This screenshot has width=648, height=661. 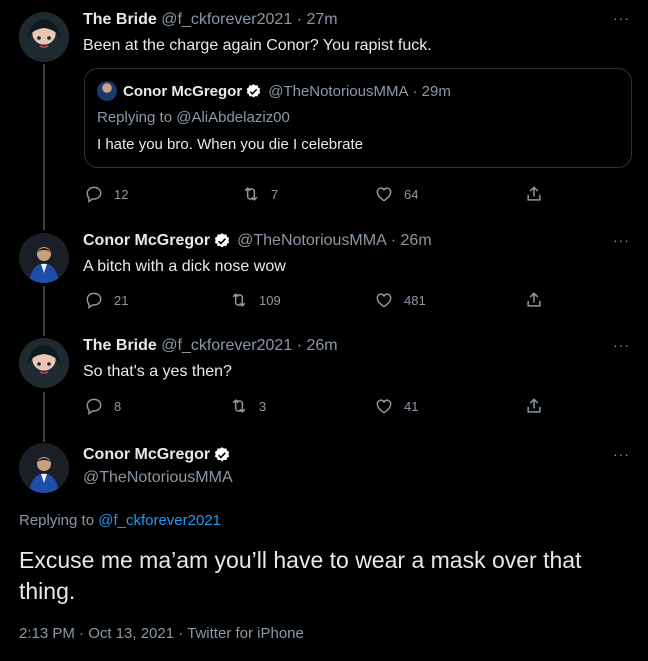 What do you see at coordinates (415, 300) in the screenshot?
I see `like-count: 481` at bounding box center [415, 300].